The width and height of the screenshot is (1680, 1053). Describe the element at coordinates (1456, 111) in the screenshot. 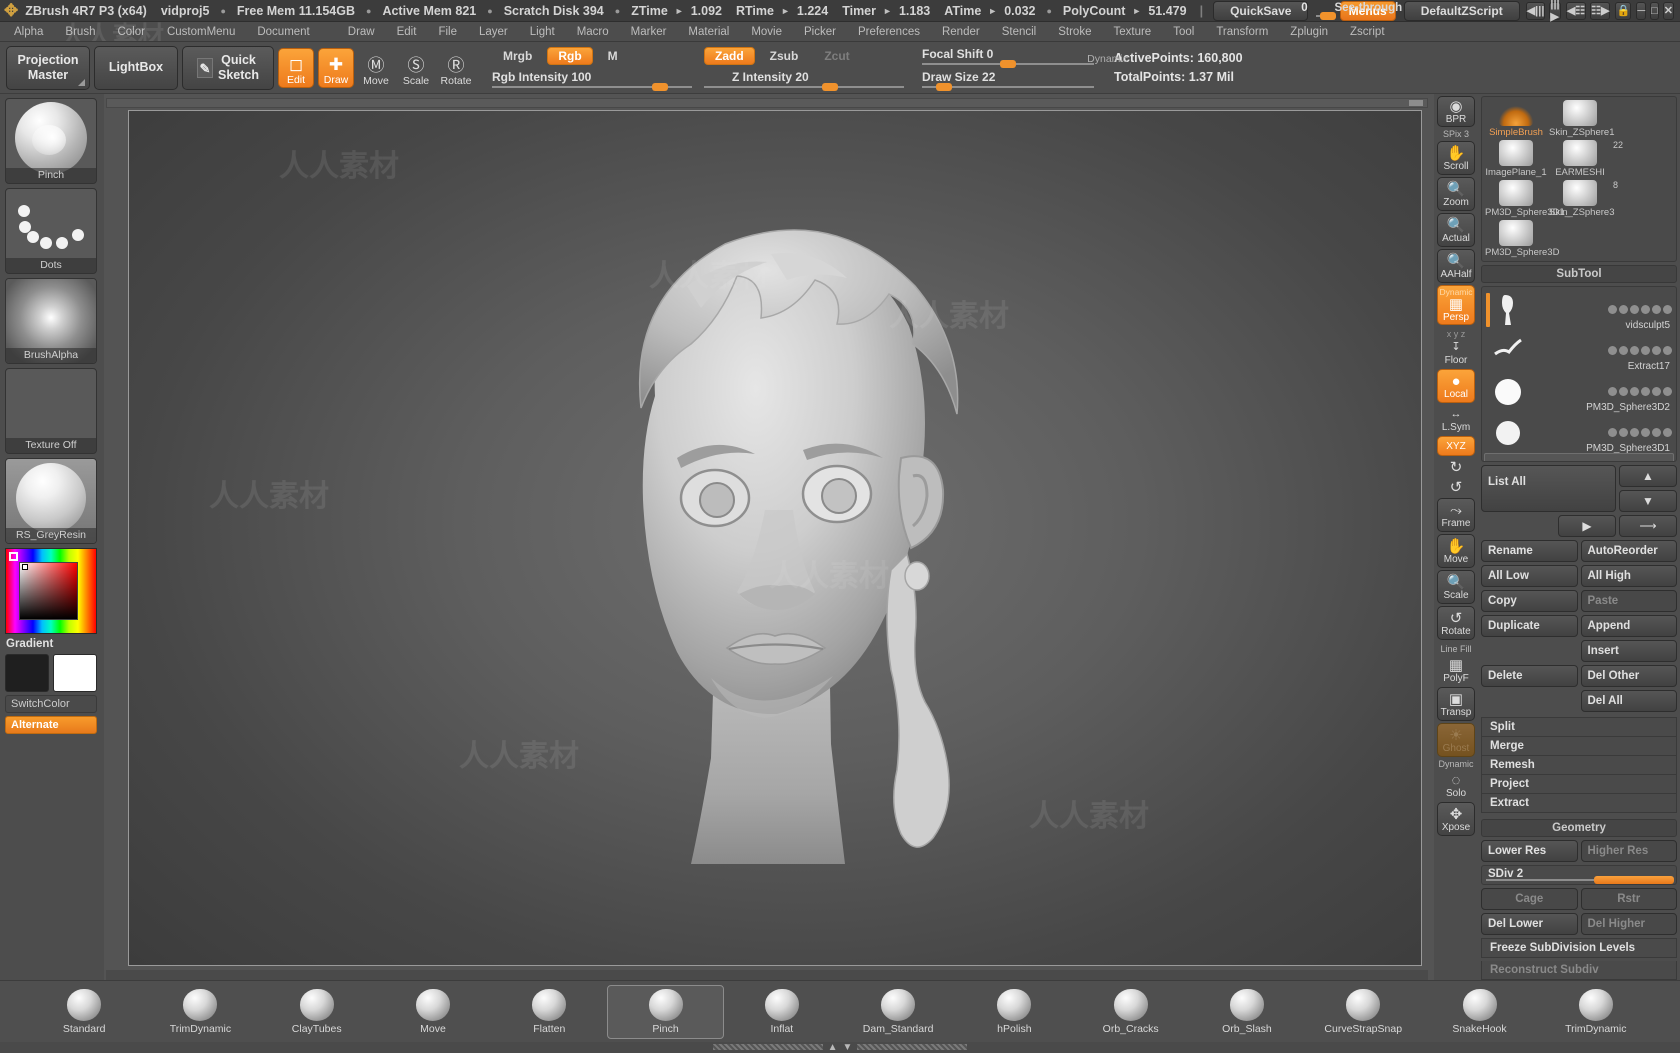

I see `bpr-button: ◉ BPR` at that location.